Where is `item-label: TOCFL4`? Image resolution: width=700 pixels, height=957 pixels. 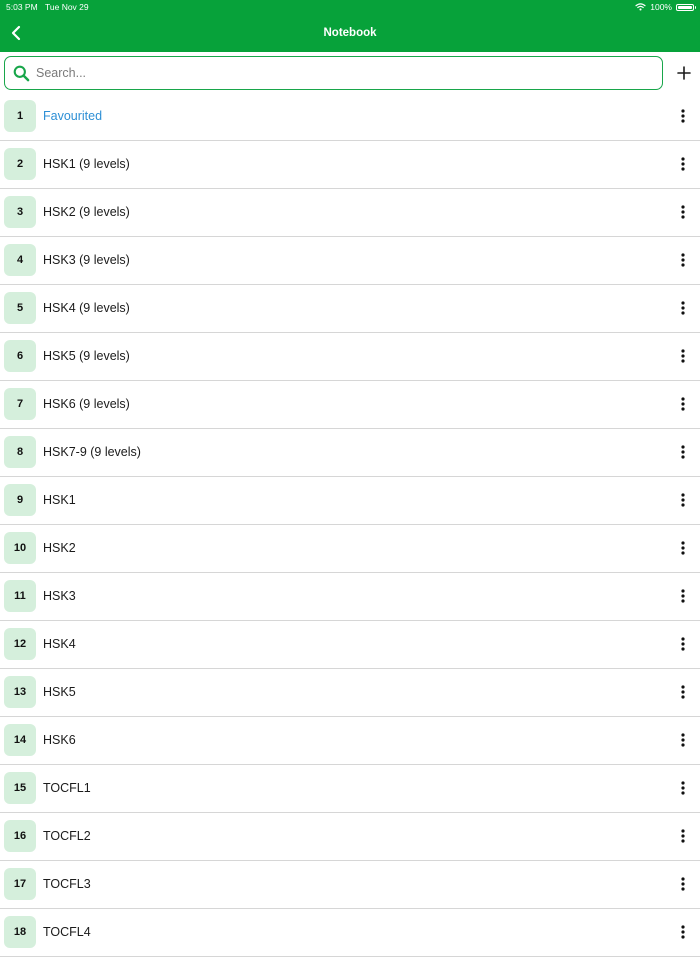
item-label: TOCFL4 is located at coordinates (67, 932).